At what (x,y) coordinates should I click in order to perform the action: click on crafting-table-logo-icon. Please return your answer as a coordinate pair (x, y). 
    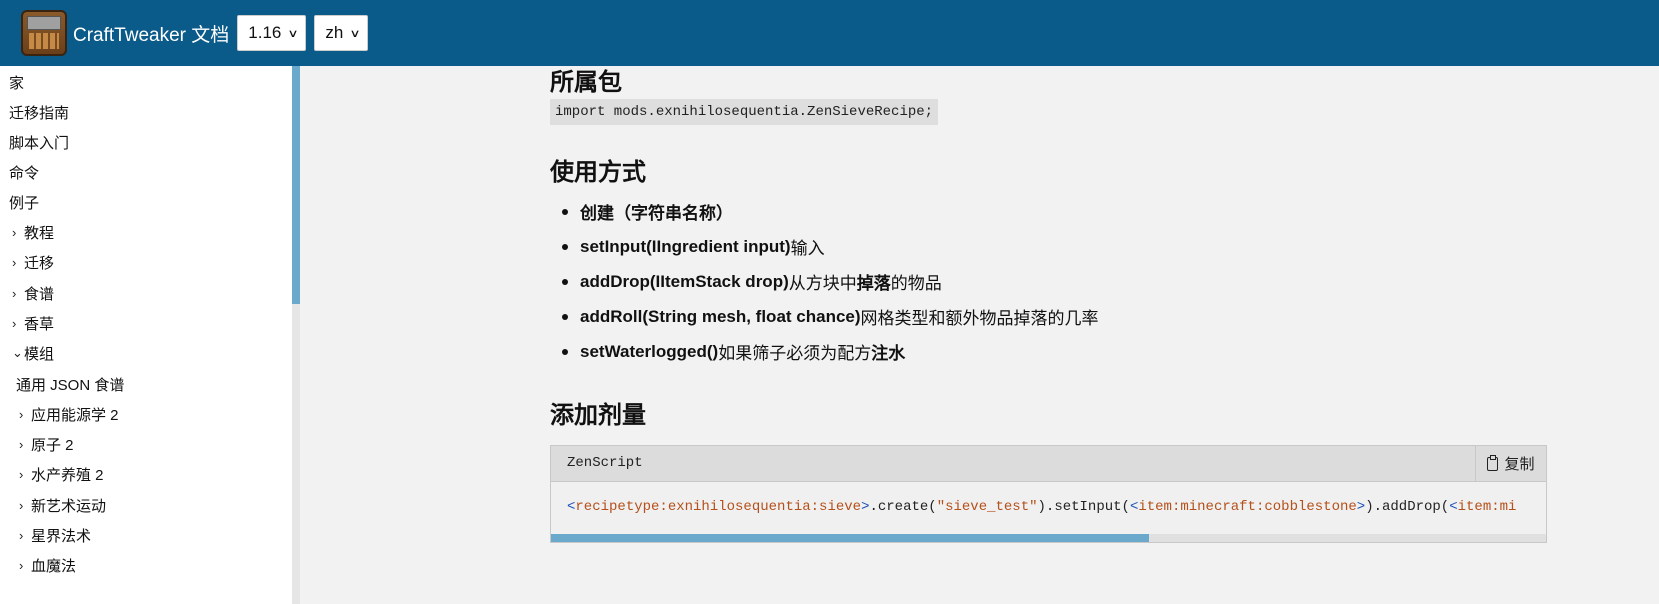
    Looking at the image, I should click on (44, 33).